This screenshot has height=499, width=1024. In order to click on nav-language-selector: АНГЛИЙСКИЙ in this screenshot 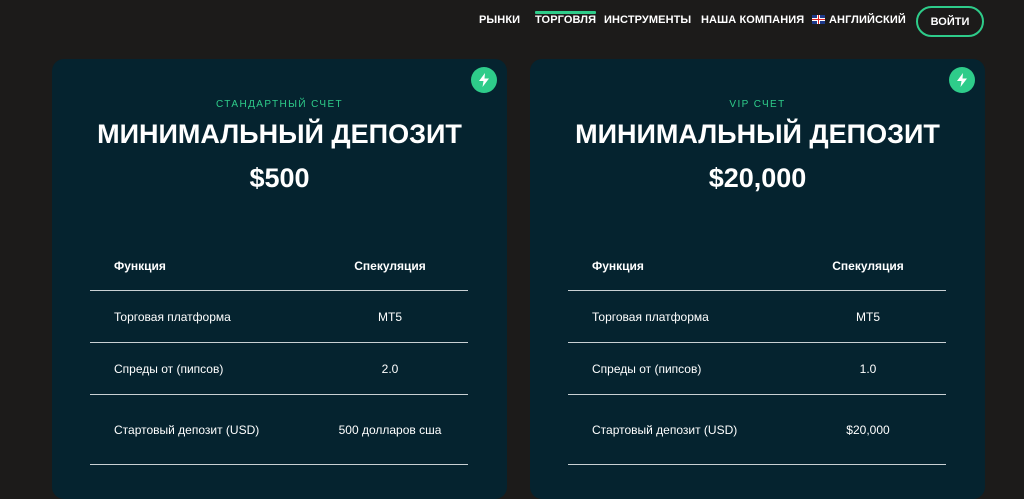, I will do `click(859, 20)`.